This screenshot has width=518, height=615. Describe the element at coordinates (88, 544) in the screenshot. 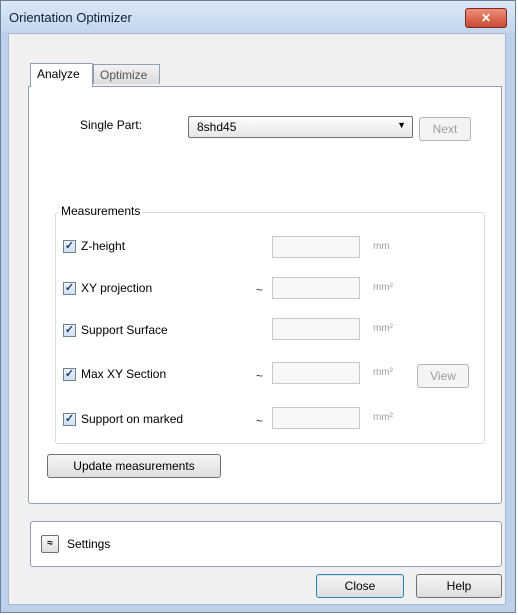

I see `settings-label: Settings` at that location.